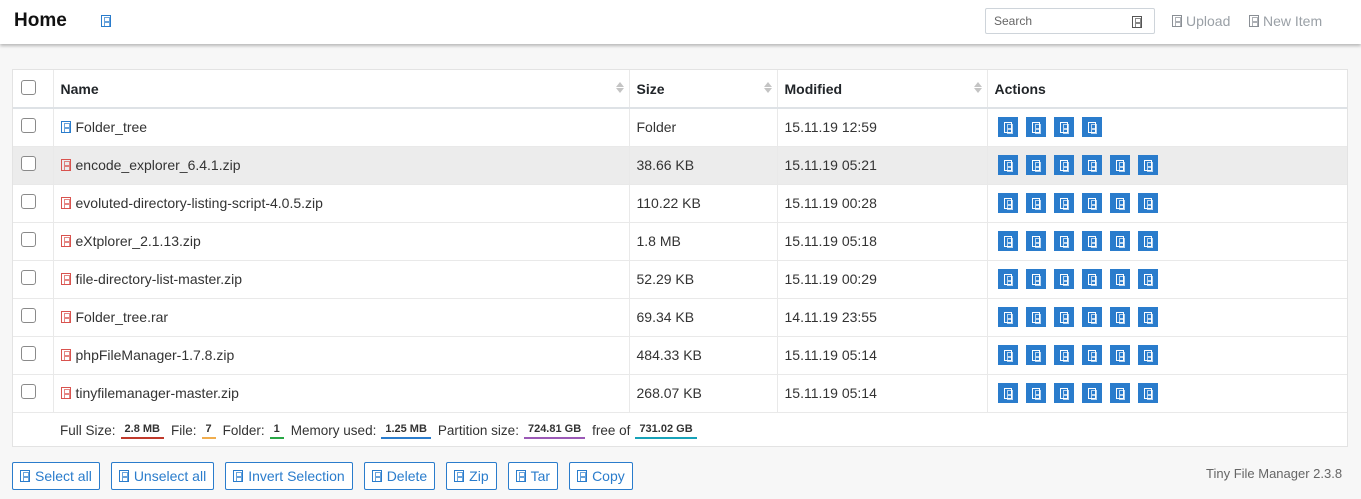 This screenshot has height=499, width=1361. I want to click on row-actions, so click(1171, 127).